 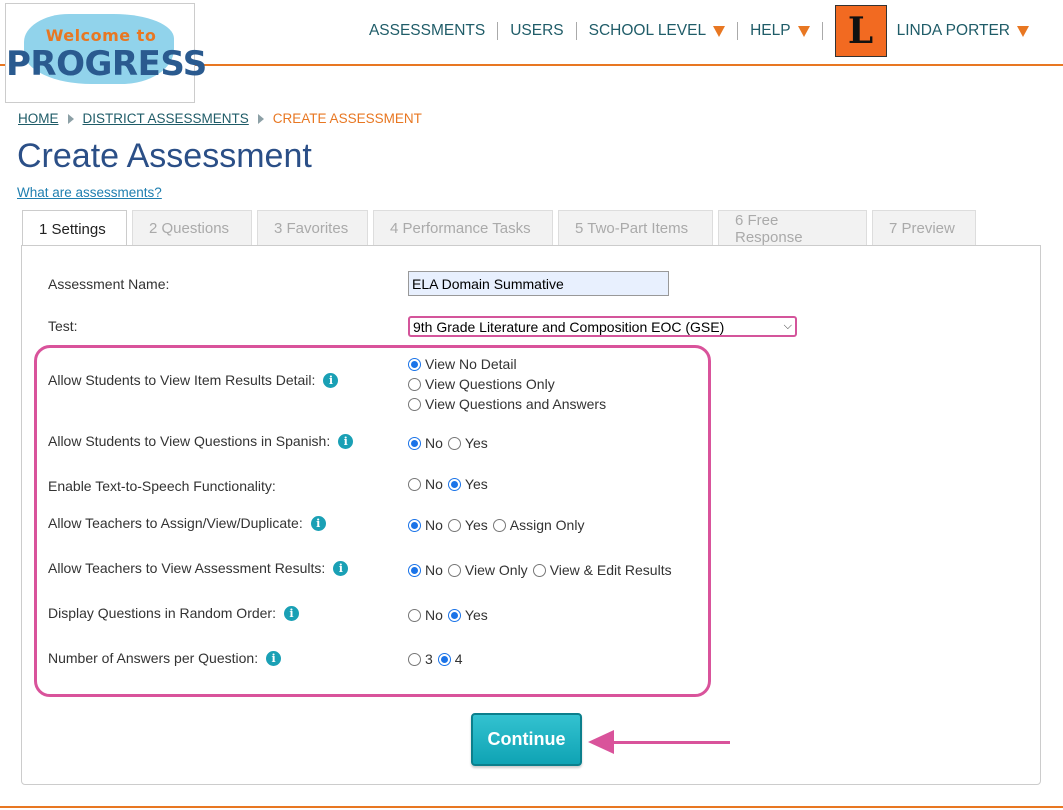 What do you see at coordinates (74, 228) in the screenshot?
I see `tab-settings: 1 Settings` at bounding box center [74, 228].